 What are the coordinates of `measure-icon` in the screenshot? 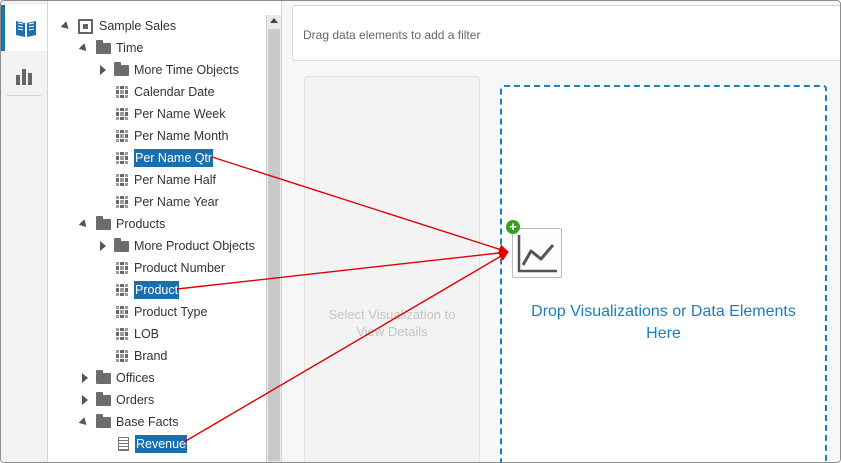 It's located at (123, 444).